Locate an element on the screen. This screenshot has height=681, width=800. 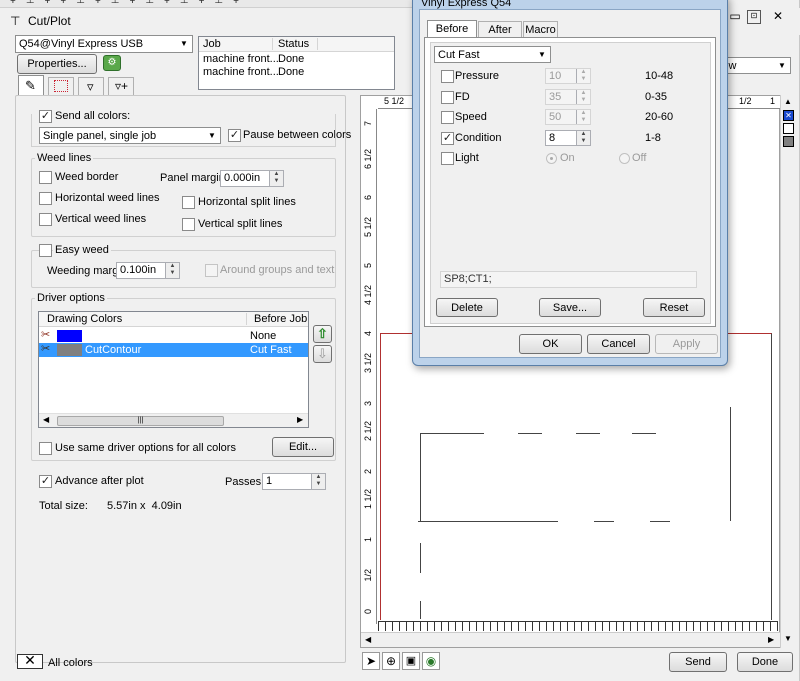
preview-horizontal-scrollbar: ◀ ▶ is located at coordinates (570, 639).